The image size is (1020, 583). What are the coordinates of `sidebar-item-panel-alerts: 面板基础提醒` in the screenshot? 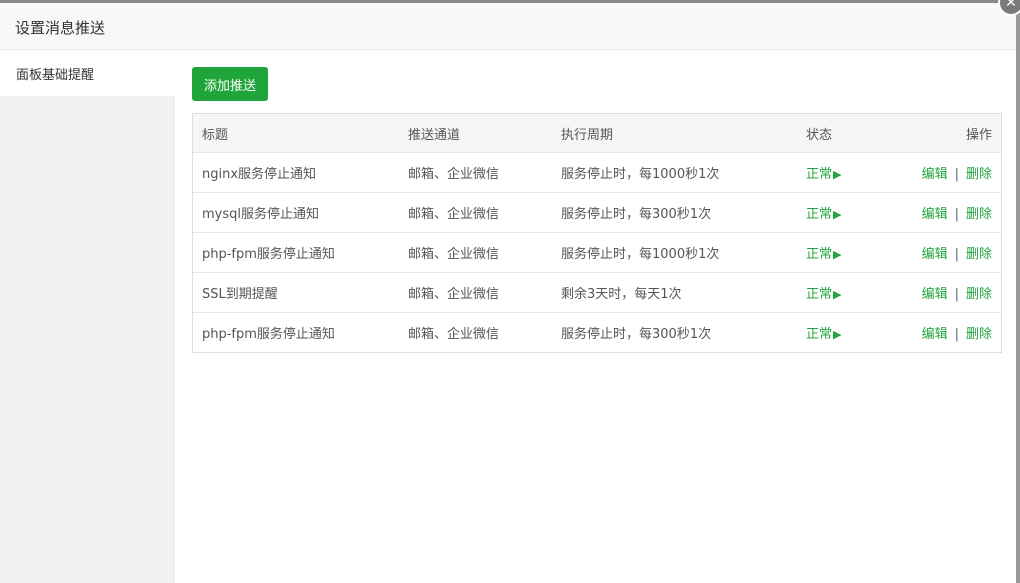 It's located at (87, 73).